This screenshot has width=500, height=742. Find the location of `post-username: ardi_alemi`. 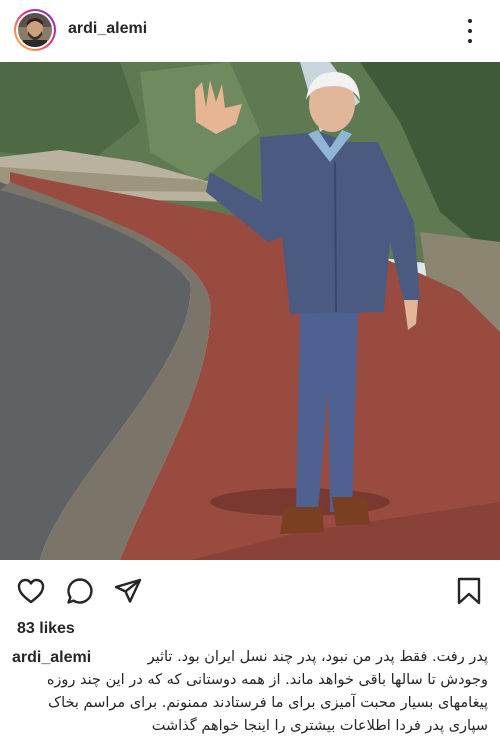

post-username: ardi_alemi is located at coordinates (107, 29).